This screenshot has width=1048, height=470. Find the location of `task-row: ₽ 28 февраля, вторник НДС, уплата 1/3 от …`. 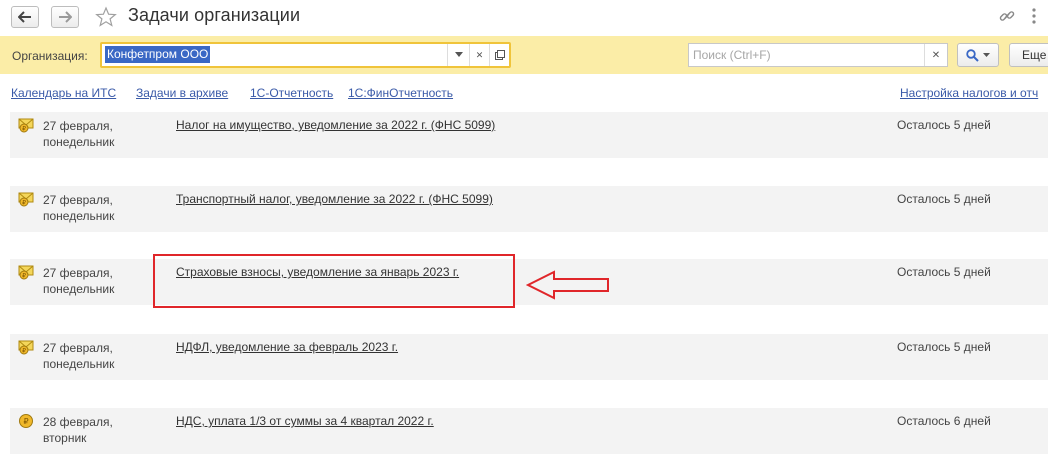

task-row: ₽ 28 февраля, вторник НДС, уплата 1/3 от … is located at coordinates (529, 431).